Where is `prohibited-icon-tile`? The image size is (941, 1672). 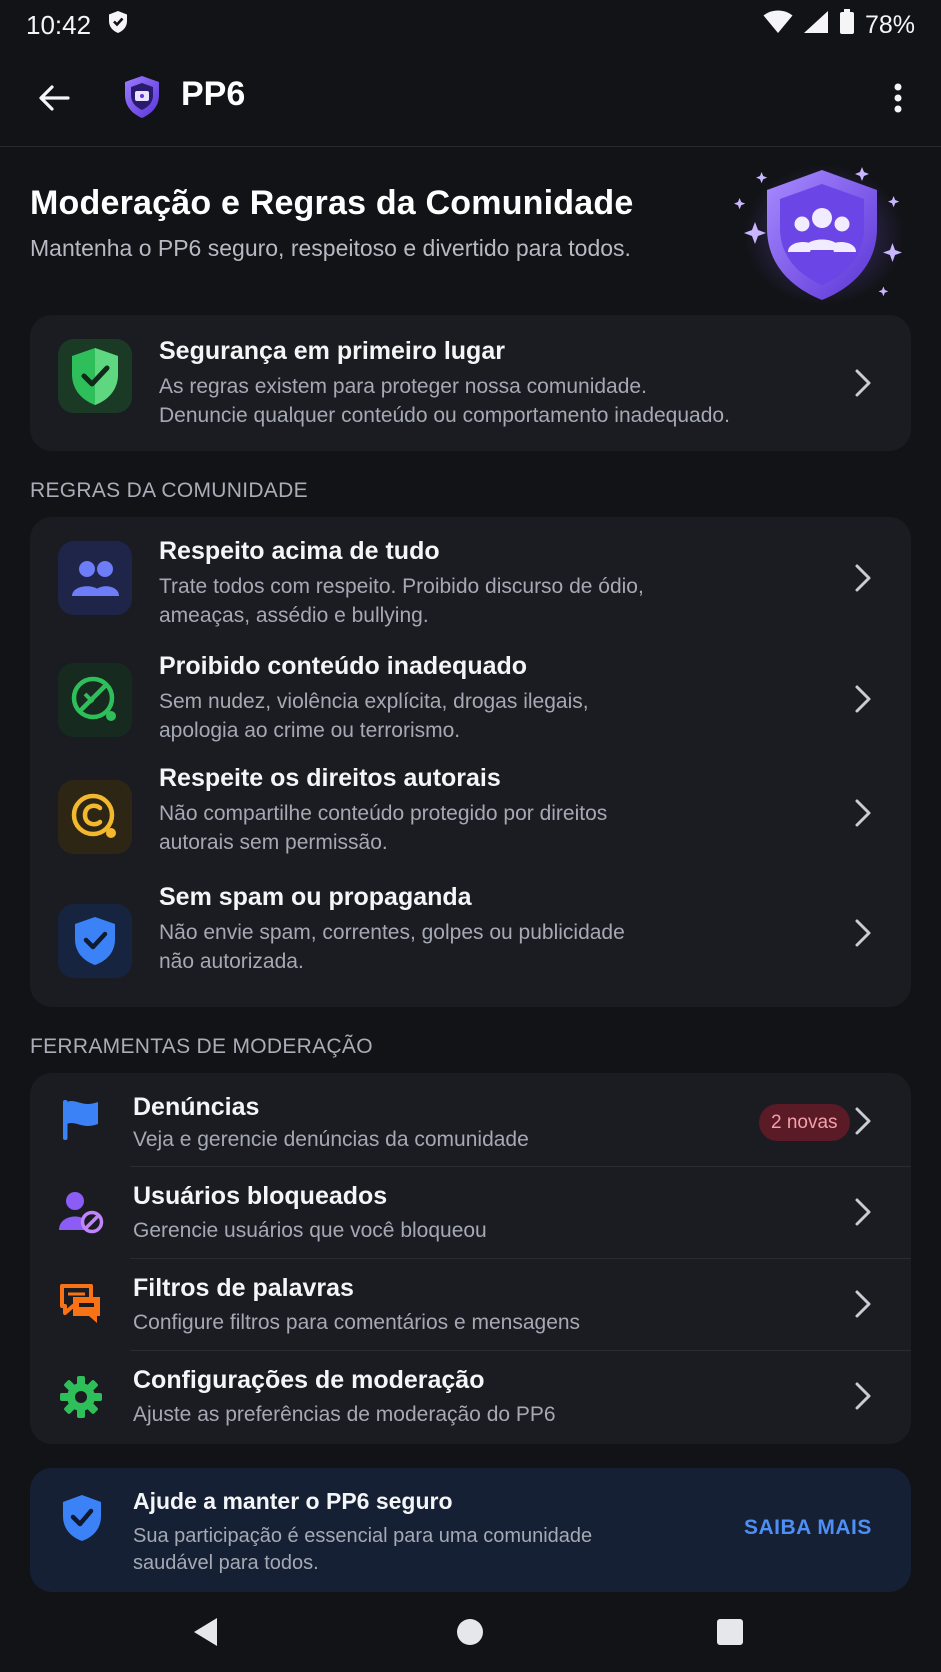
prohibited-icon-tile is located at coordinates (95, 700).